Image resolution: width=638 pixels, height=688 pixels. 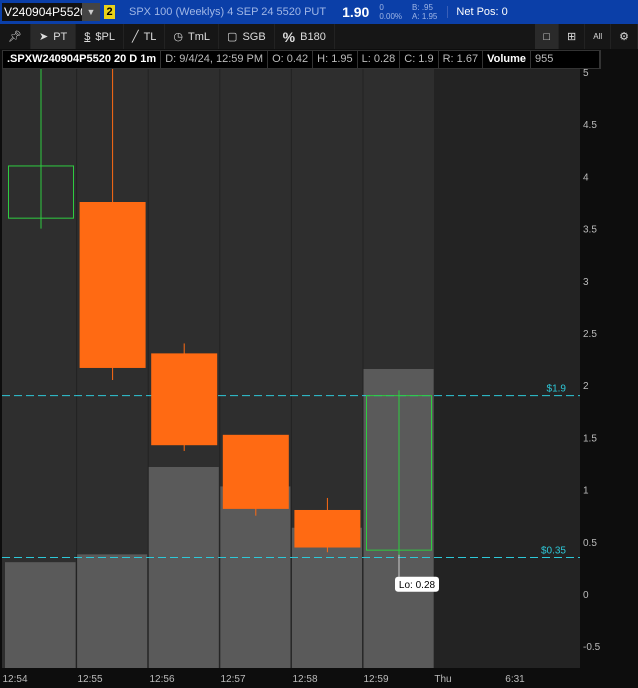 I want to click on info-high: H: 1.95, so click(x=335, y=59).